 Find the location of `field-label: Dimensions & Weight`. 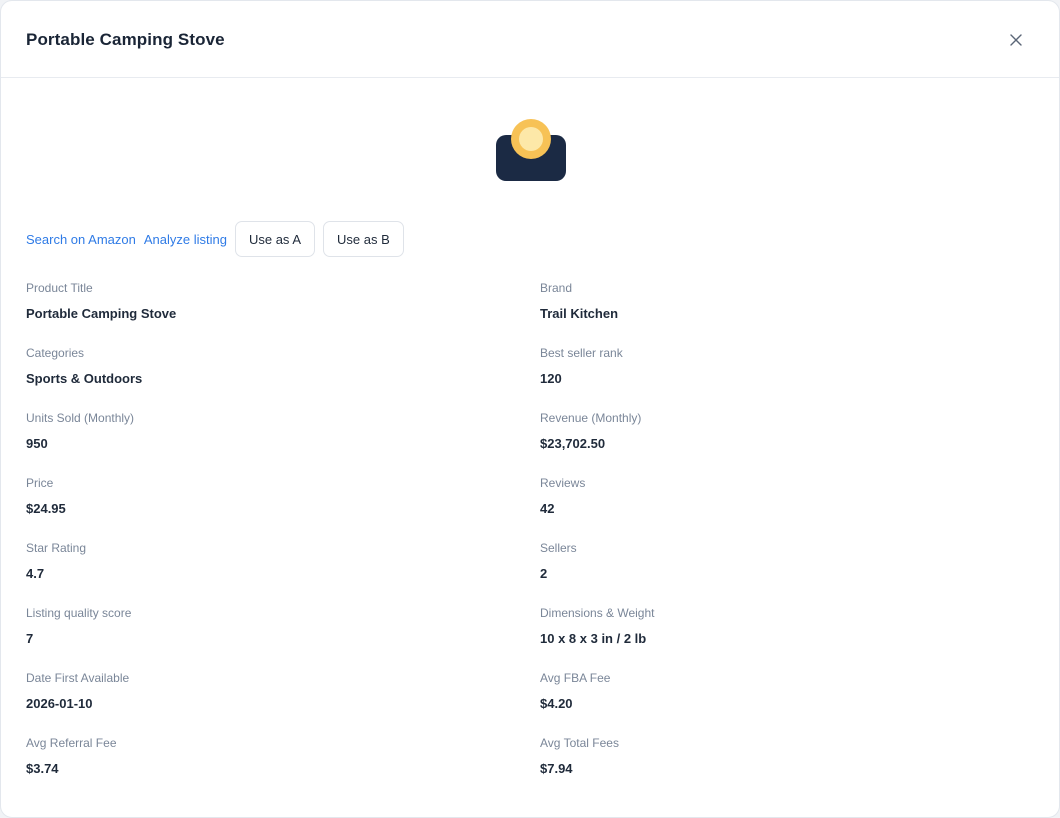

field-label: Dimensions & Weight is located at coordinates (597, 613).